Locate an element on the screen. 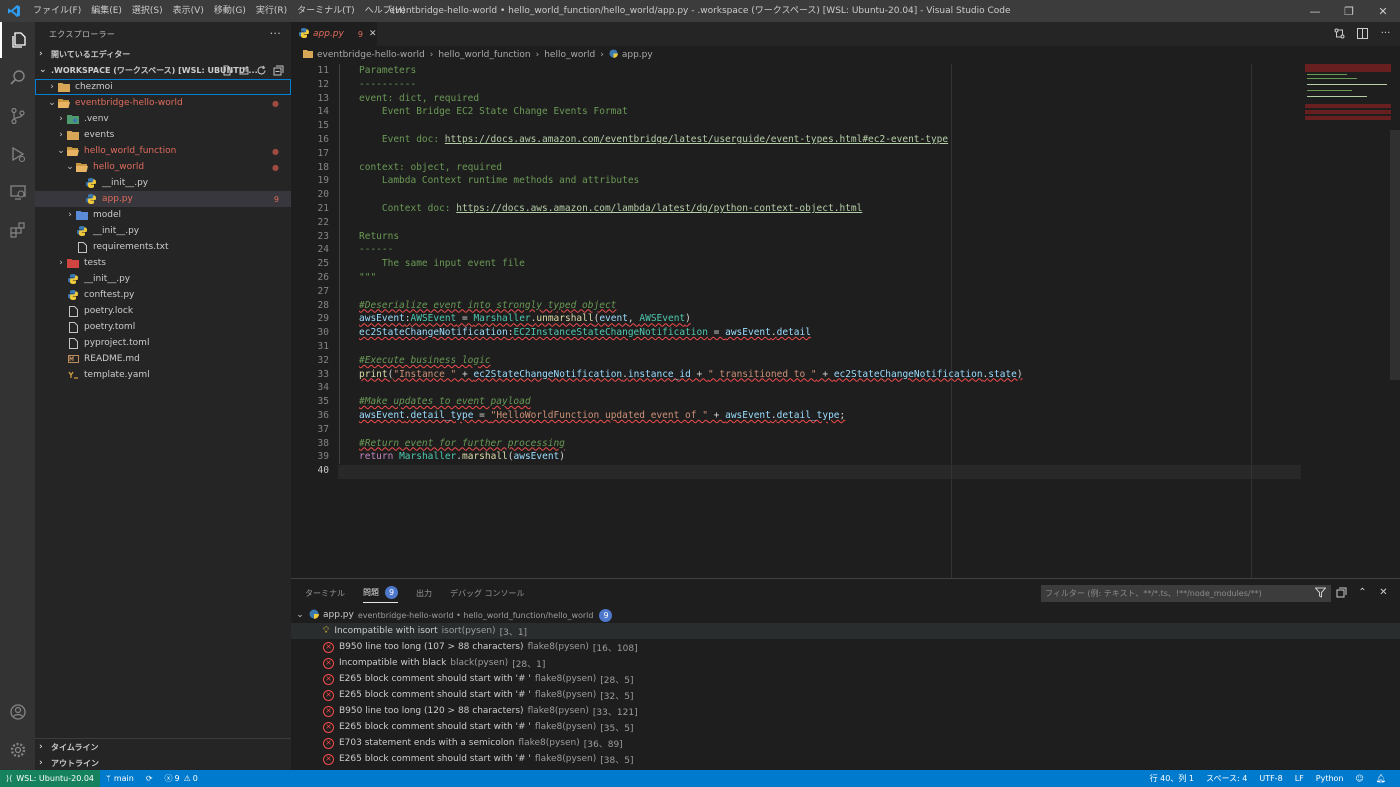 This screenshot has height=787, width=1400. language-mode: Python is located at coordinates (1330, 778).